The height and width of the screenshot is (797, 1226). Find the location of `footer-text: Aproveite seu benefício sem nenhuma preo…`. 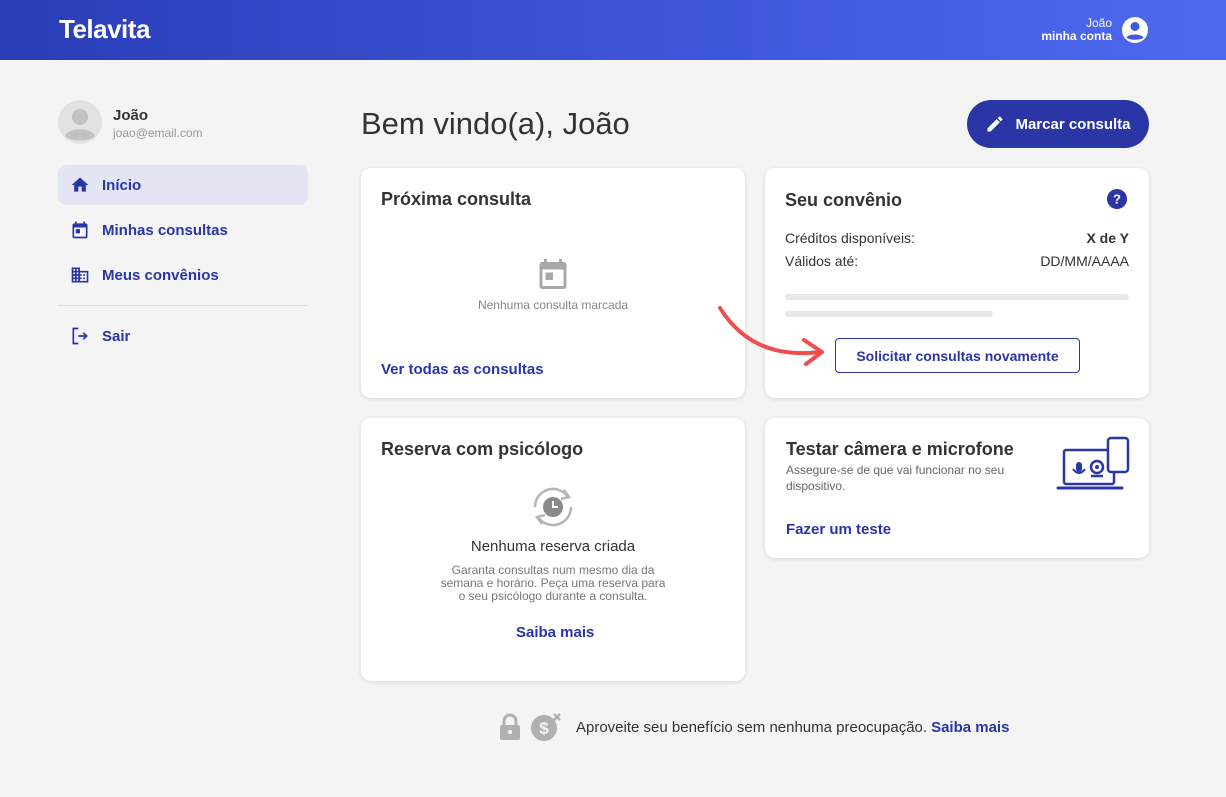

footer-text: Aproveite seu benefício sem nenhuma preo… is located at coordinates (752, 727).